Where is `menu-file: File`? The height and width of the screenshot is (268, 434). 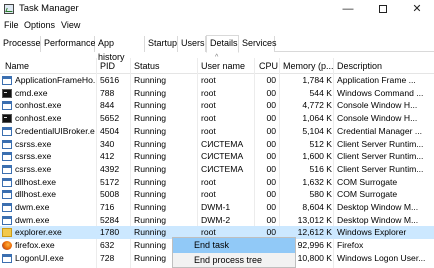 menu-file: File is located at coordinates (11, 25).